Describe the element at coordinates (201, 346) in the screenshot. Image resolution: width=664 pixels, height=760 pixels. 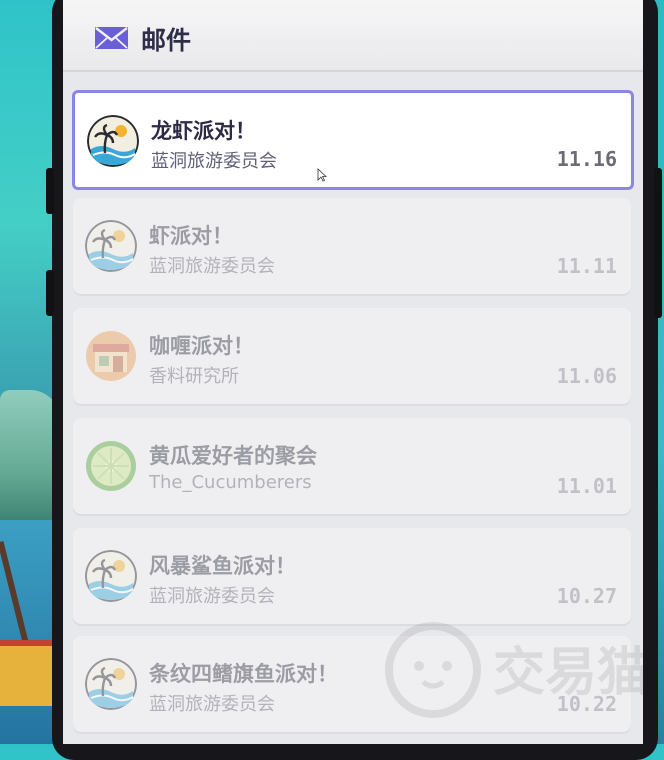
I see `mail-title: 咖喱派对！` at that location.